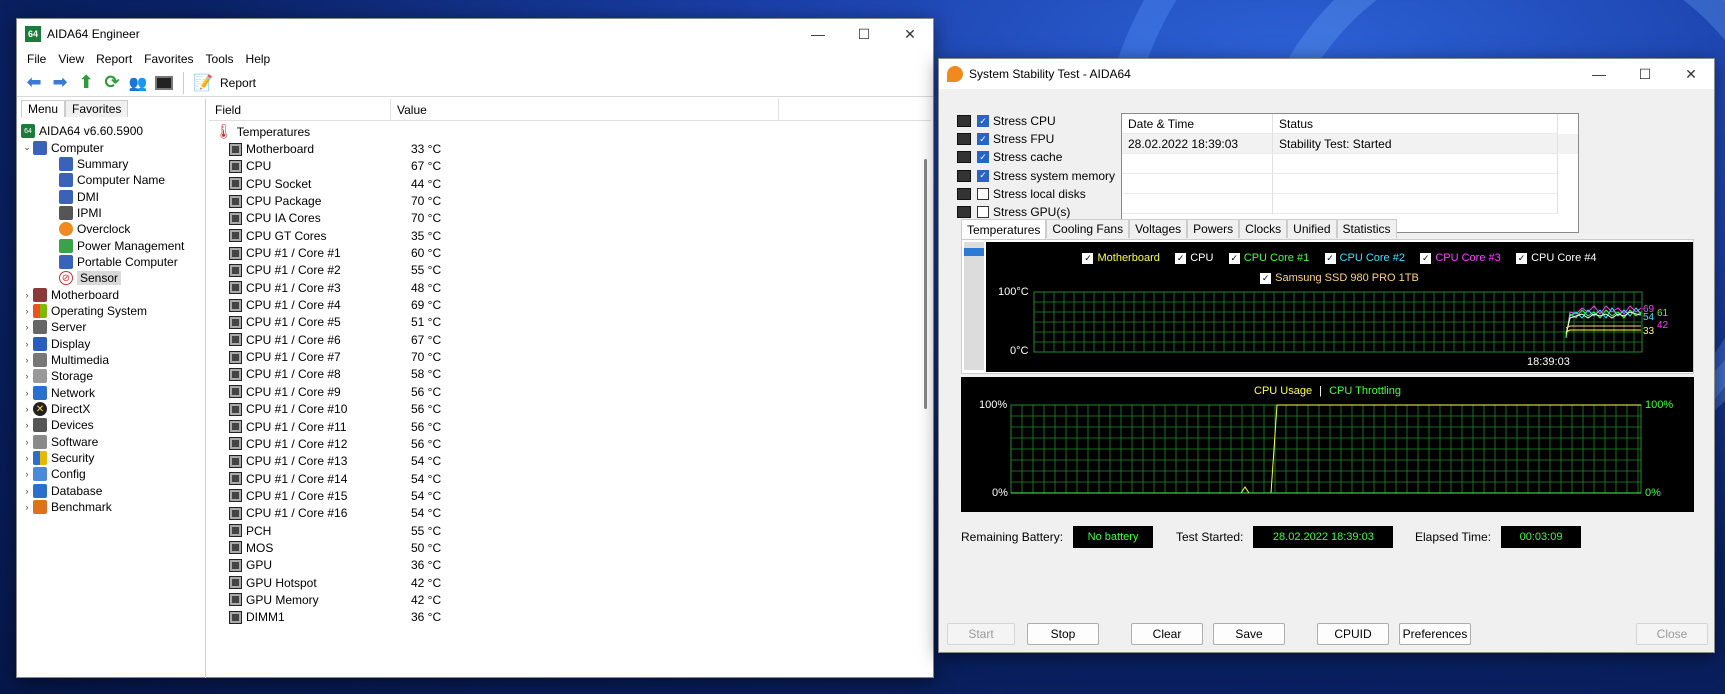 This screenshot has width=1725, height=694. What do you see at coordinates (112, 458) in the screenshot?
I see `tree-item-security: › Security` at bounding box center [112, 458].